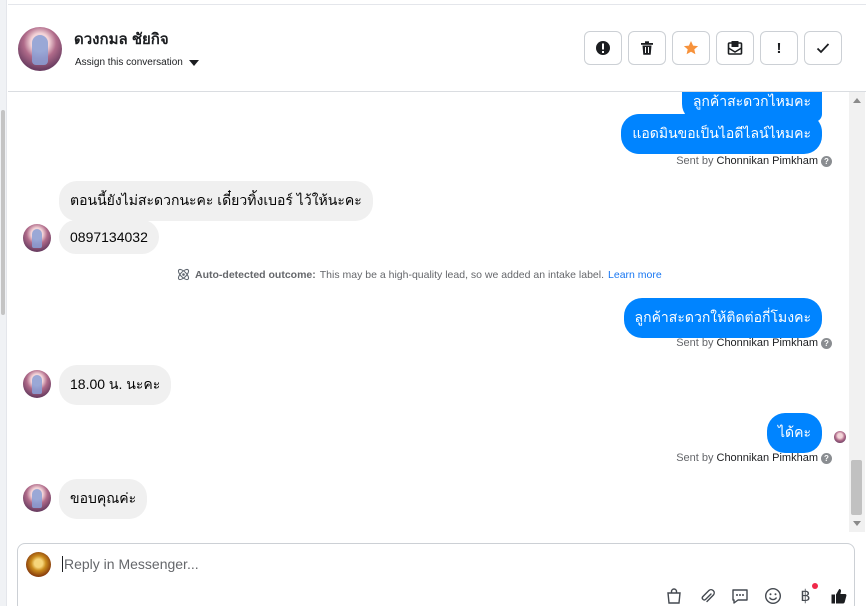 Image resolution: width=866 pixels, height=606 pixels. What do you see at coordinates (129, 62) in the screenshot?
I see `assign-label: Assign this conversation` at bounding box center [129, 62].